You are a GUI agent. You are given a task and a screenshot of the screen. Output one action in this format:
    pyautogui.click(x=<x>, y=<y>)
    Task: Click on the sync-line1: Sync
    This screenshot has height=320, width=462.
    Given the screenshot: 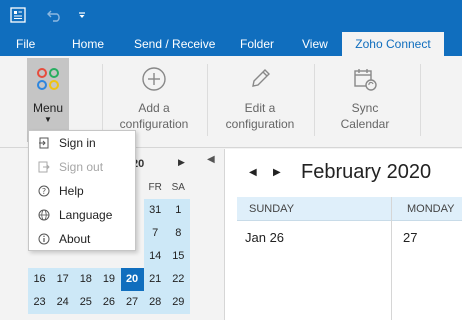 What is the action you would take?
    pyautogui.click(x=365, y=108)
    